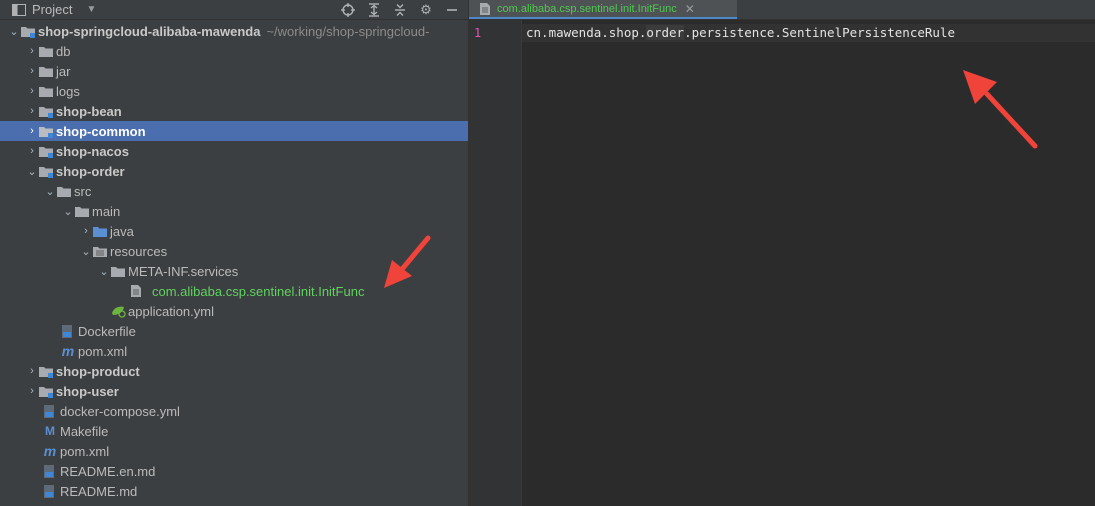  What do you see at coordinates (91, 9) in the screenshot?
I see `chevron-down-icon: ▼` at bounding box center [91, 9].